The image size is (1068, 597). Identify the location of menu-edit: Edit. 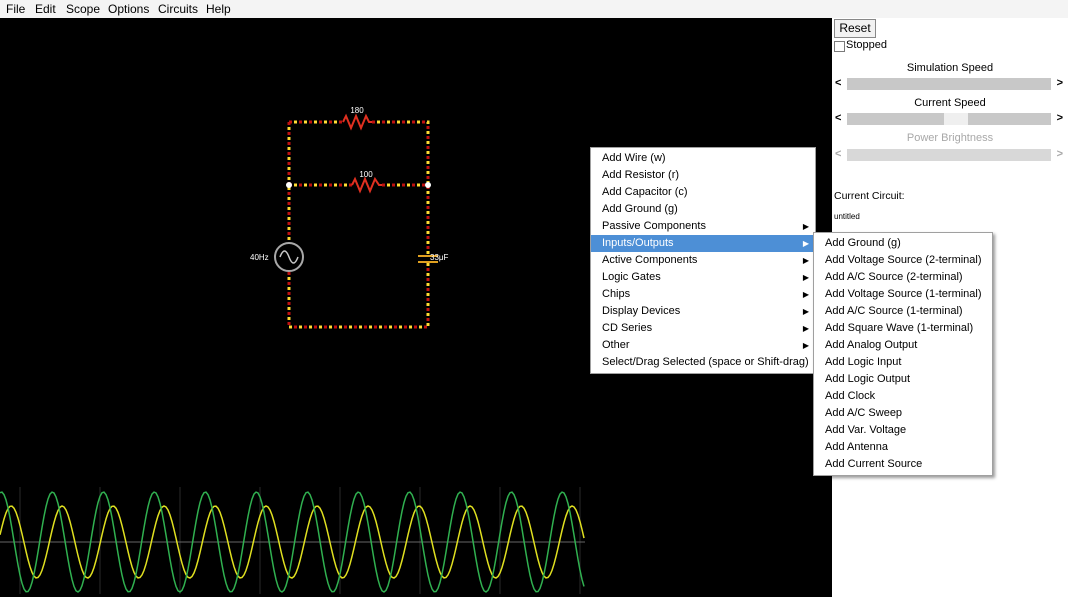
(45, 9).